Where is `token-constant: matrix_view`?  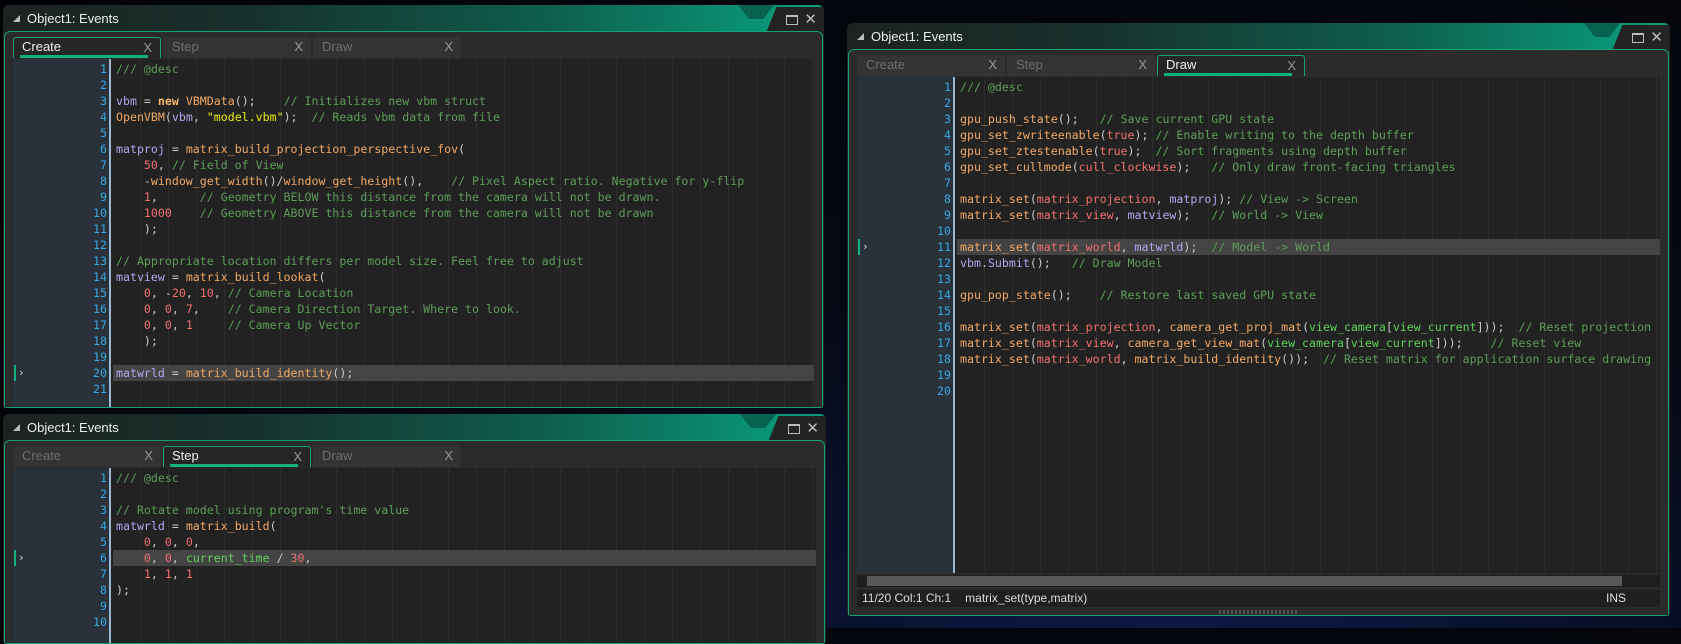 token-constant: matrix_view is located at coordinates (1075, 343).